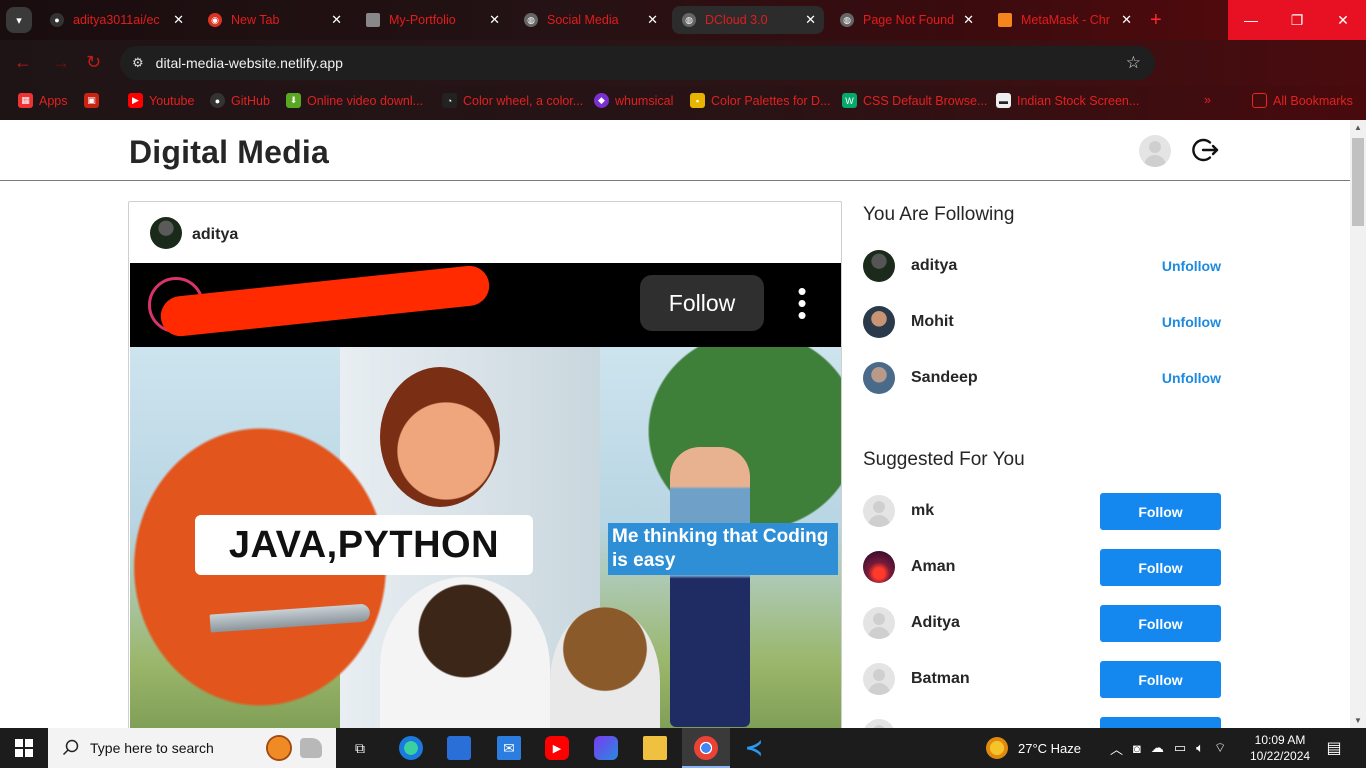 The image size is (1366, 768). What do you see at coordinates (1157, 748) in the screenshot?
I see `cloud-off-icon: ☁` at bounding box center [1157, 748].